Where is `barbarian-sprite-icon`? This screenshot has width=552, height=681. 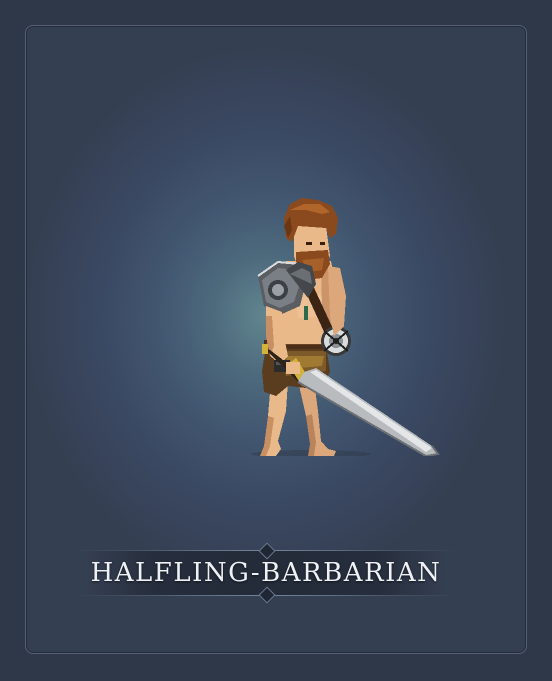 barbarian-sprite-icon is located at coordinates (345, 327).